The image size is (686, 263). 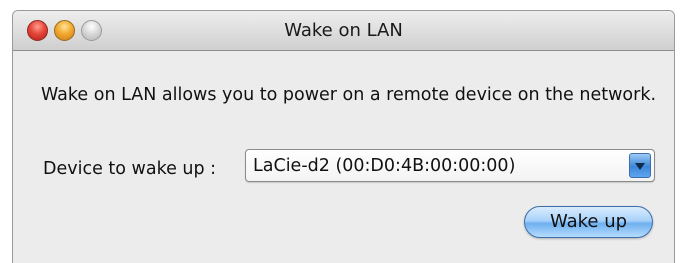 What do you see at coordinates (384, 166) in the screenshot?
I see `device-select-value: LaCie-d2 (00:D0:4B:00:00:00)` at bounding box center [384, 166].